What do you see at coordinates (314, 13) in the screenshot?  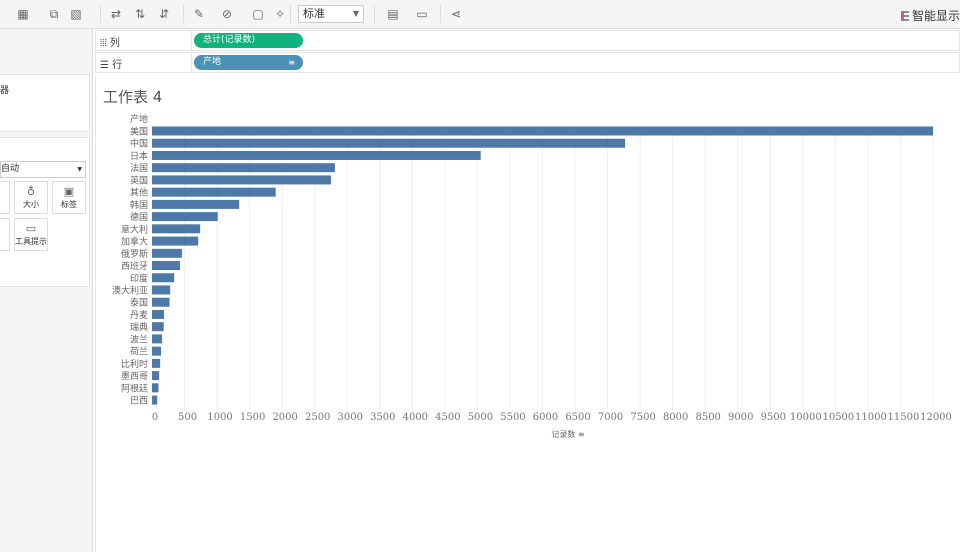 I see `fit-select-value: 标准` at bounding box center [314, 13].